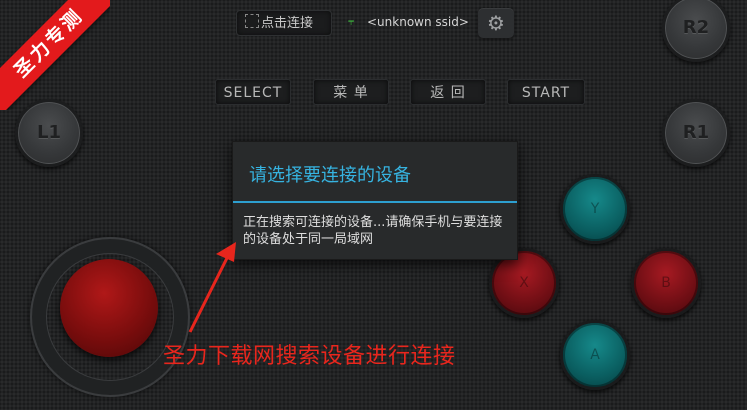 Image resolution: width=747 pixels, height=410 pixels. I want to click on select-button: SELECT, so click(253, 92).